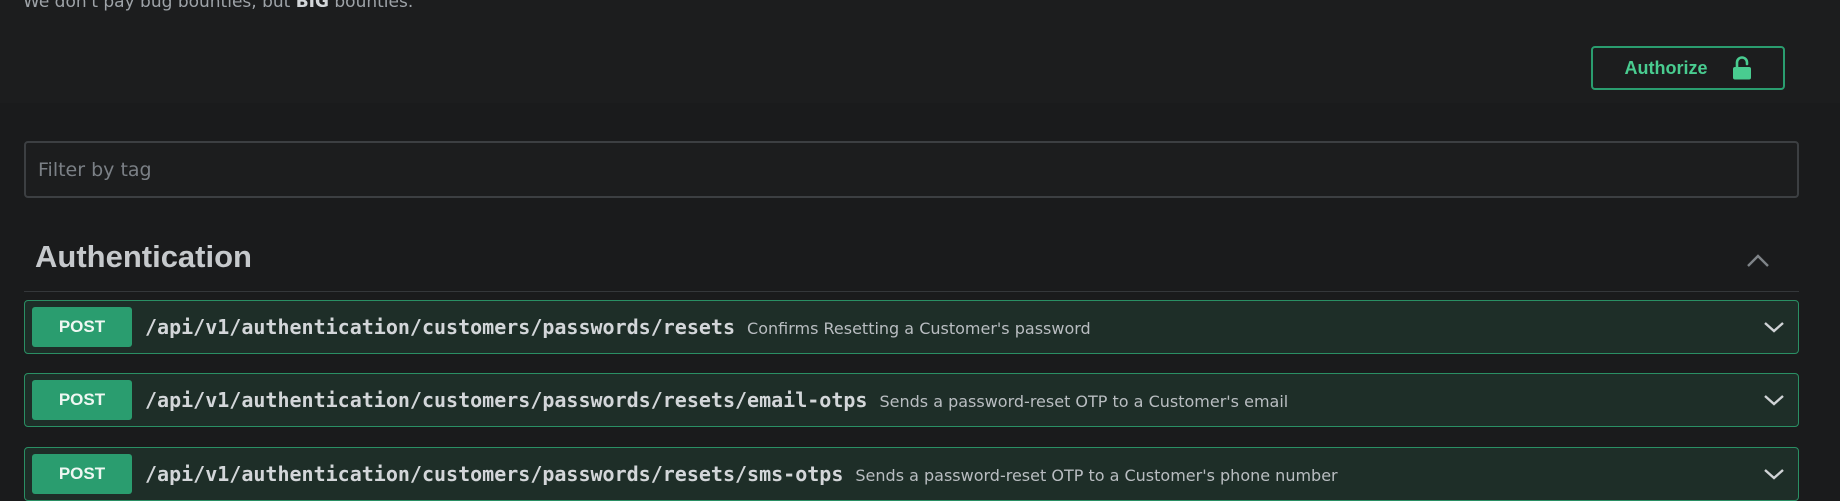 The width and height of the screenshot is (1840, 501). What do you see at coordinates (312, 6) in the screenshot?
I see `description-text-bold: BIG` at bounding box center [312, 6].